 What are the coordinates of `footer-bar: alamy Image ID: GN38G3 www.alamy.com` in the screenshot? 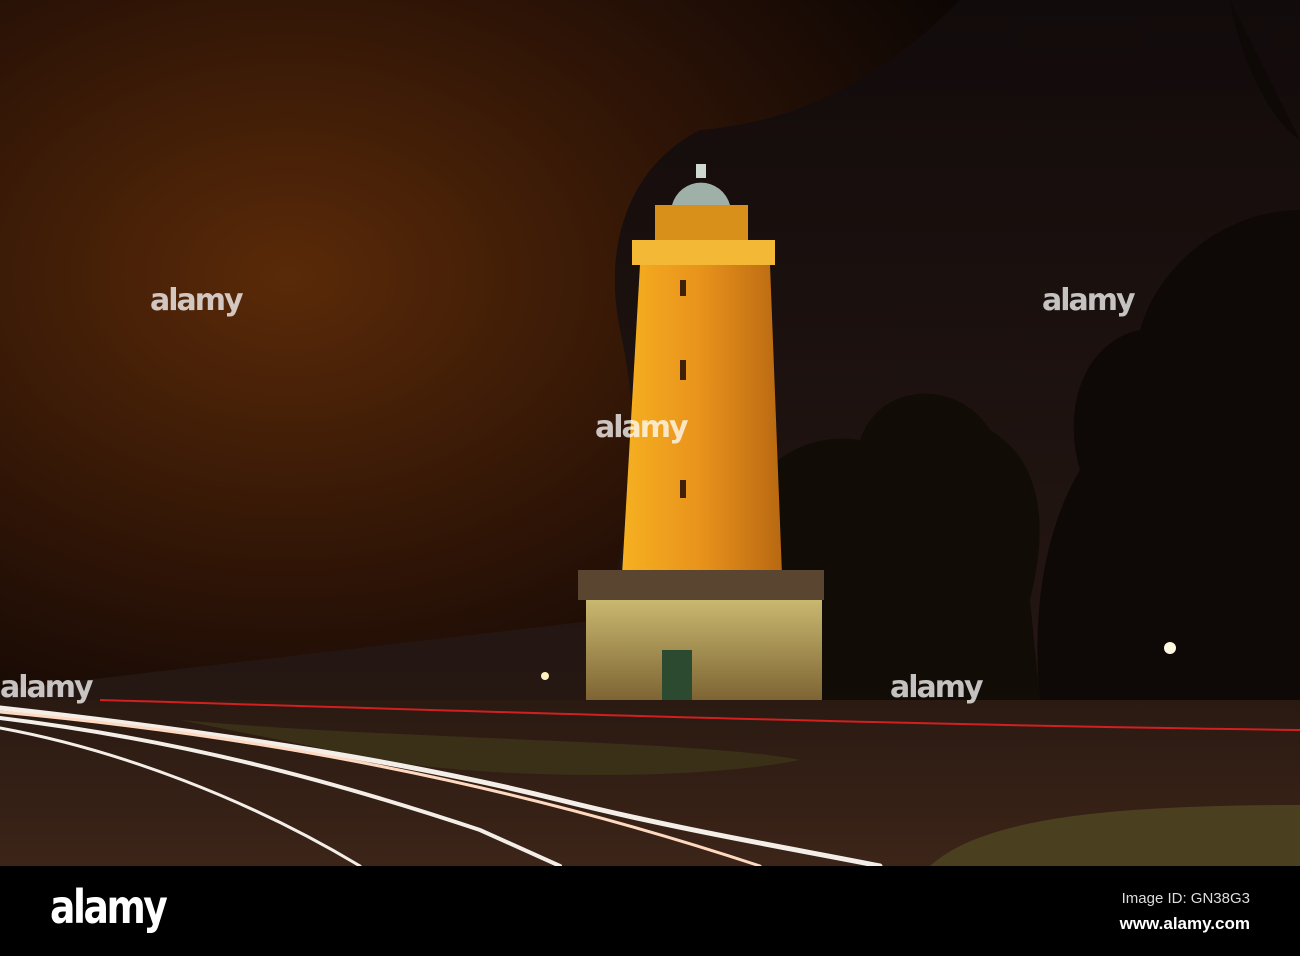 It's located at (650, 911).